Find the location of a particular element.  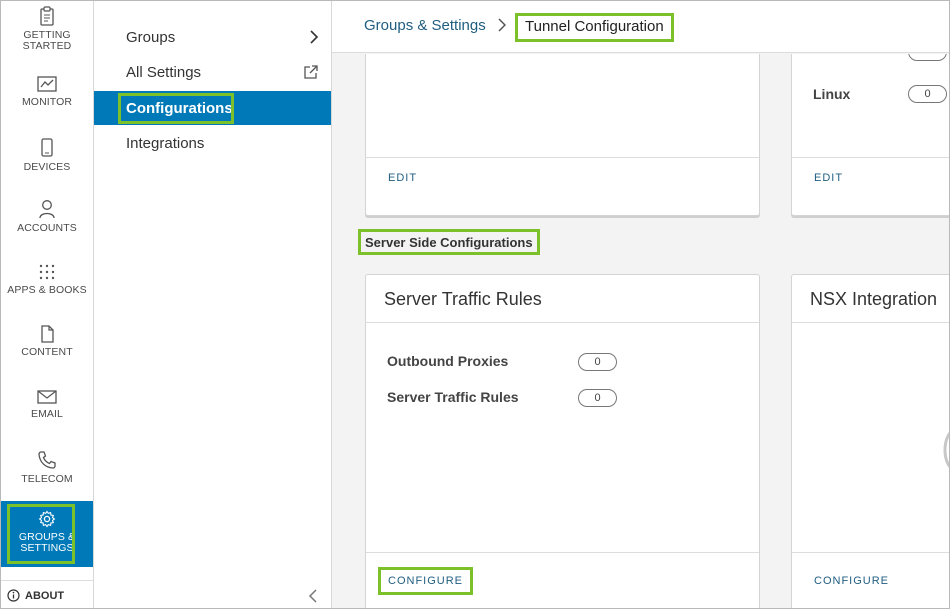

breadcrumb-current: Tunnel Configuration is located at coordinates (594, 27).